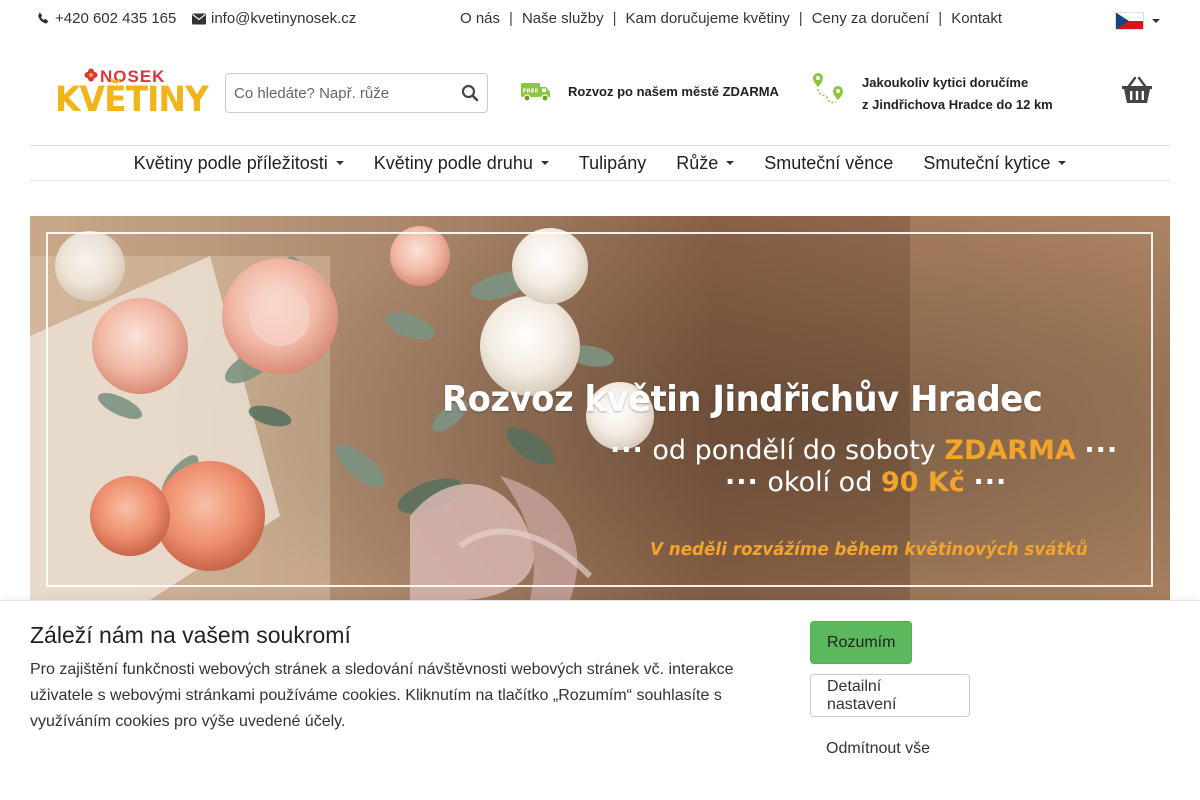  Describe the element at coordinates (190, 635) in the screenshot. I see `cookie-title: Záleží nám na vašem soukromí` at that location.